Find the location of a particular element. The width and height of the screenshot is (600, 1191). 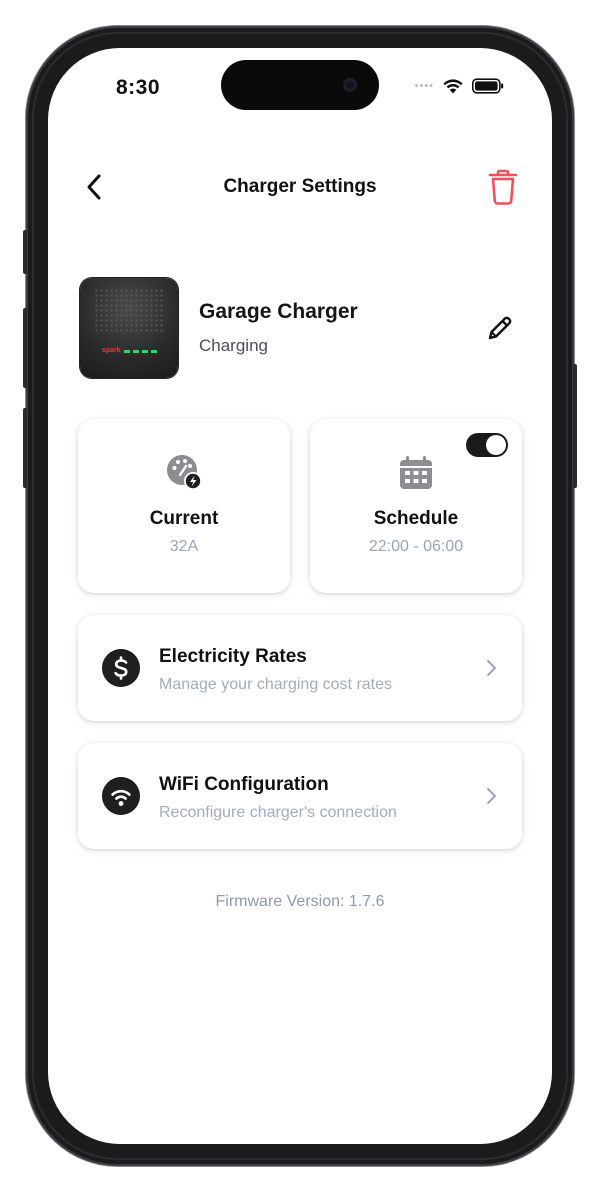

charger-led-indicator is located at coordinates (140, 351).